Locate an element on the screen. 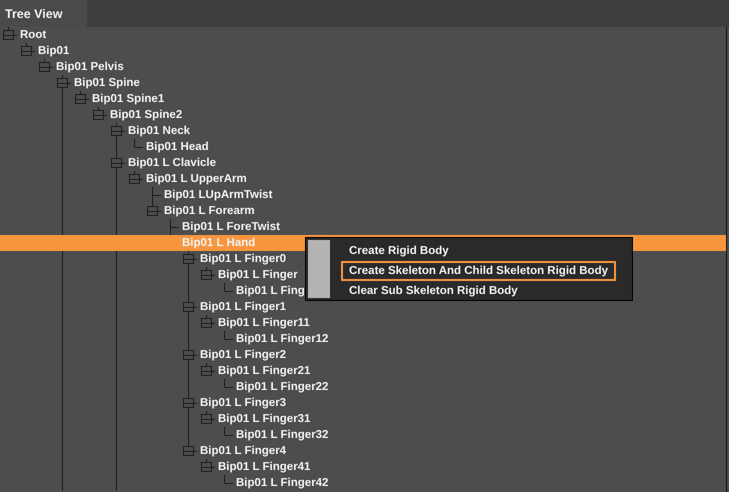  node-label: Bip01 is located at coordinates (53, 51).